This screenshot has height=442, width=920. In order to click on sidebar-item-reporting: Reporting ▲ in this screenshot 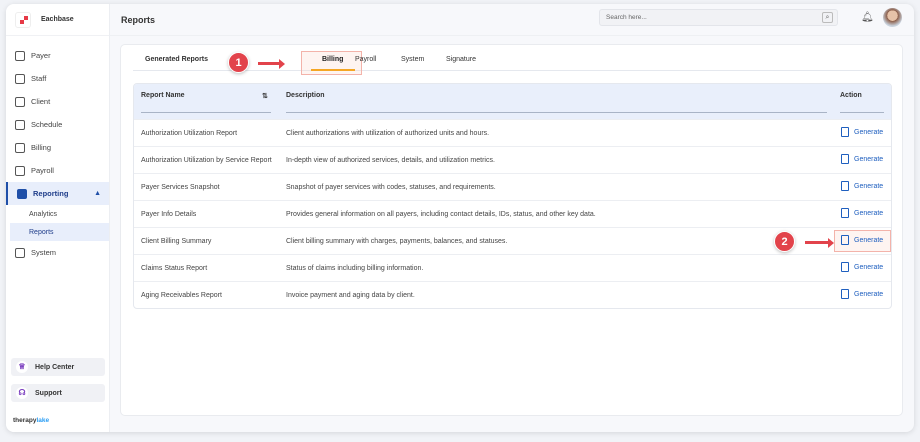, I will do `click(57, 193)`.